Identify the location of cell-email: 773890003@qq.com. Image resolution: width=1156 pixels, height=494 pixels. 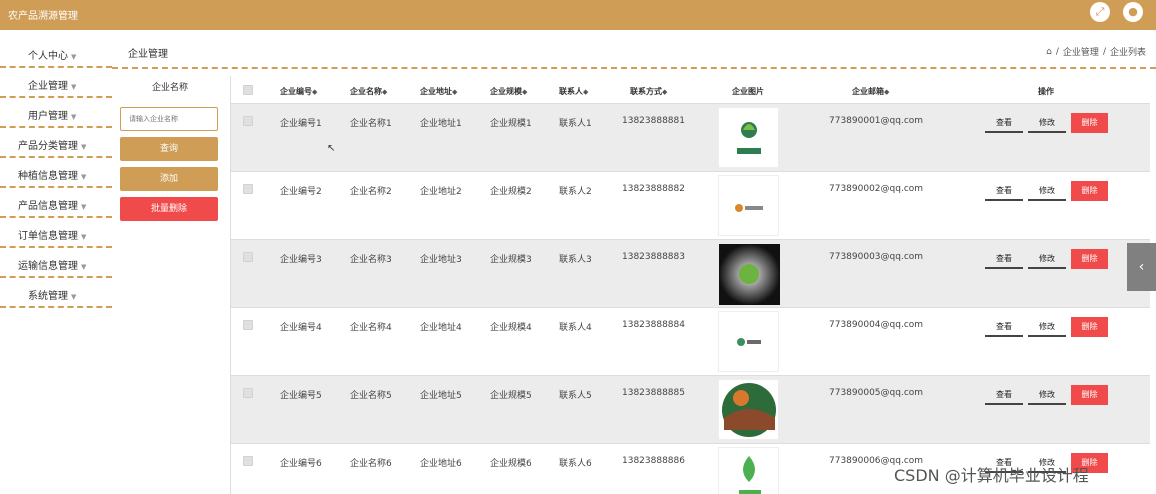
(876, 257).